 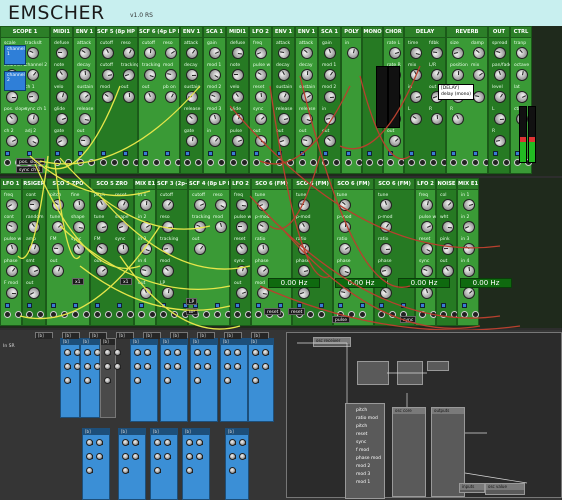 What do you see at coordinates (192, 301) in the screenshot?
I see `row2-button: LP` at bounding box center [192, 301].